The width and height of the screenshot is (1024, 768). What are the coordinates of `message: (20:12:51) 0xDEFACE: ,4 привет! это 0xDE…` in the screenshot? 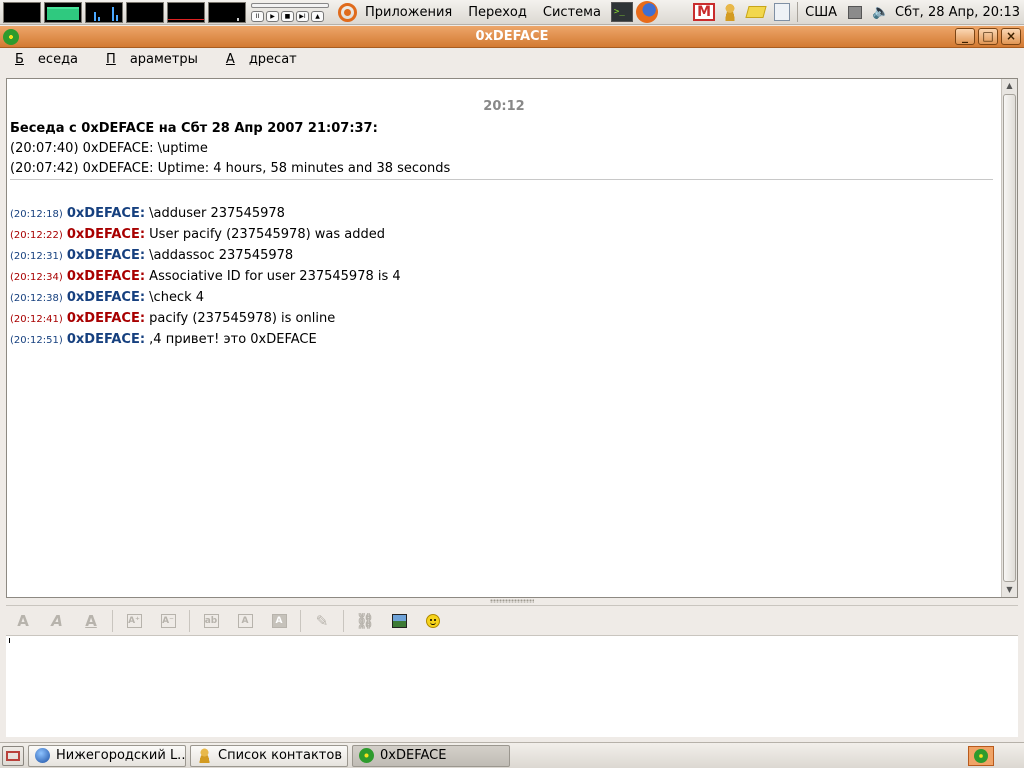 It's located at (163, 339).